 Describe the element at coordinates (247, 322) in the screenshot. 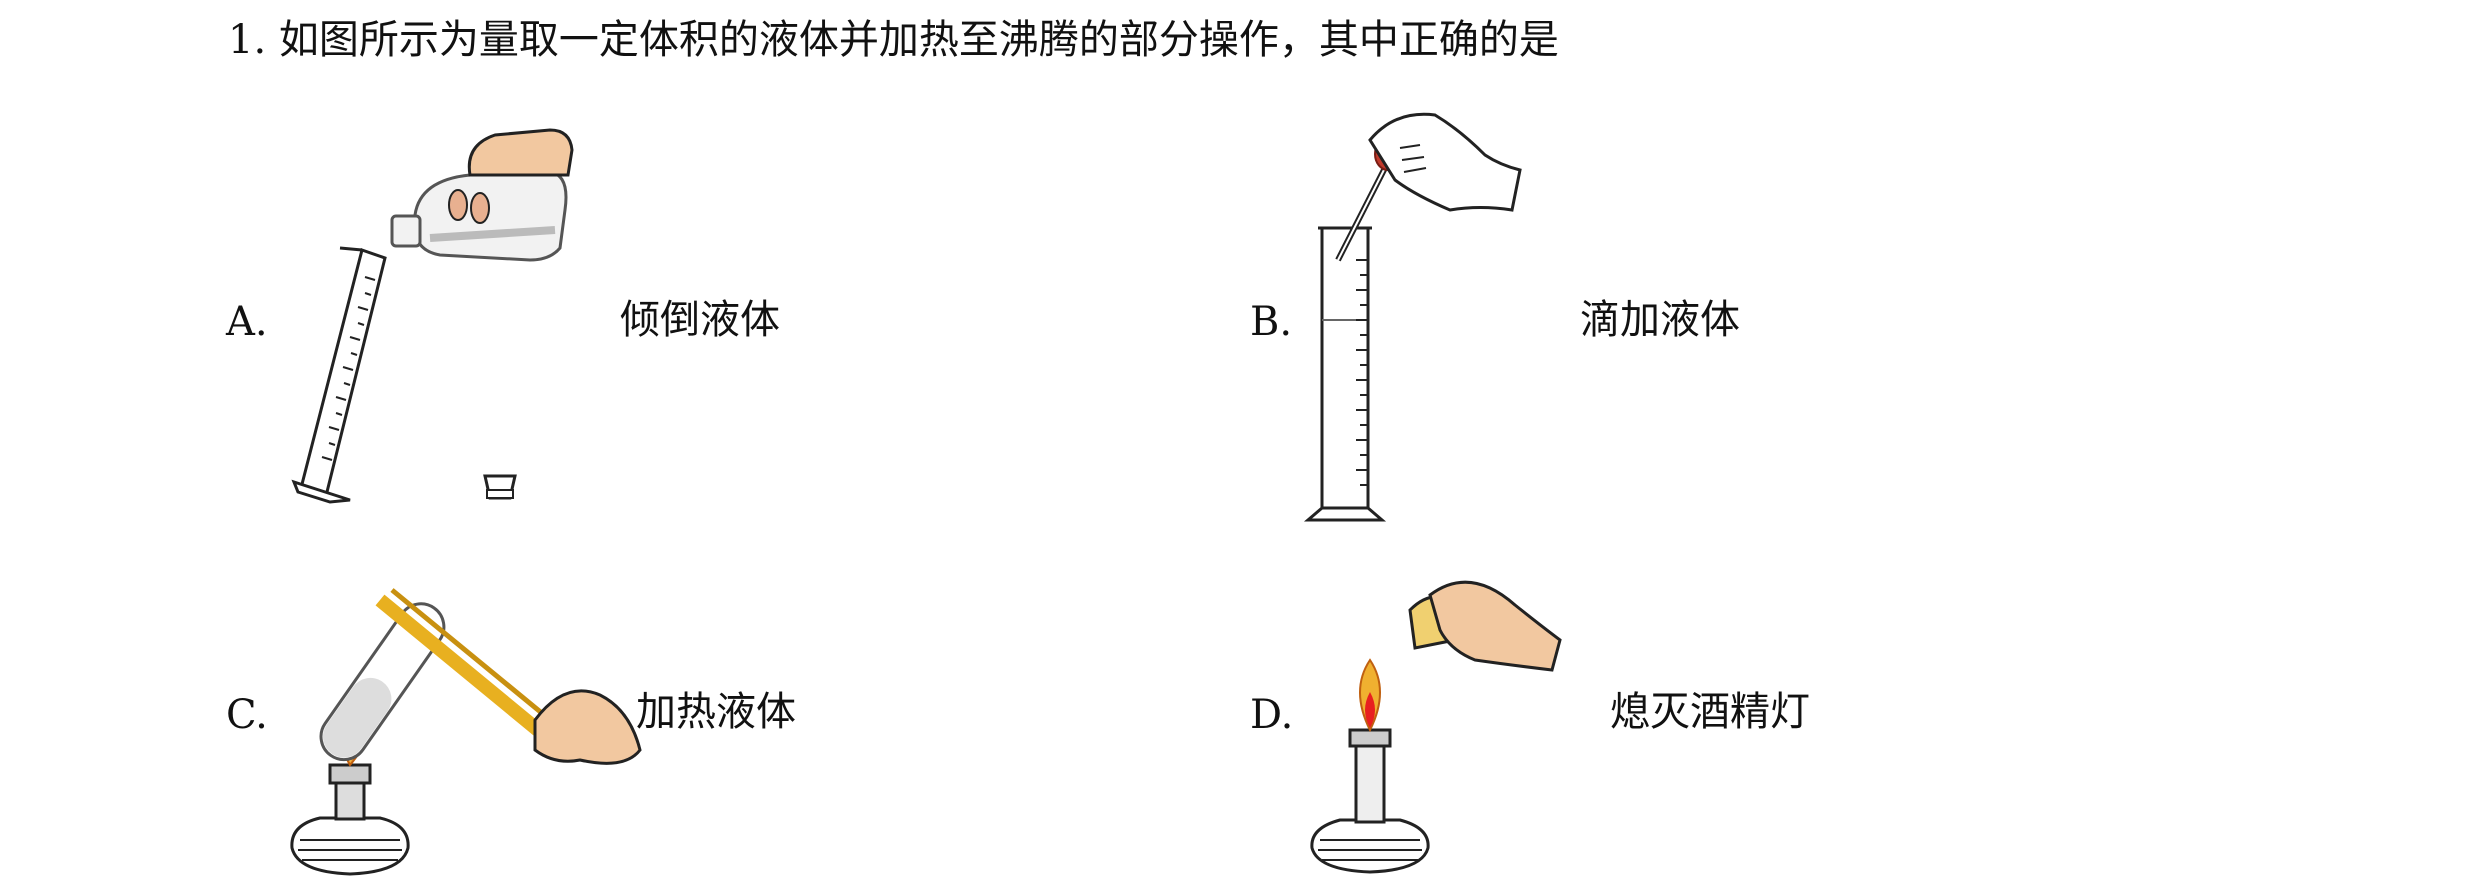

I see `option-a-letter: A.` at that location.